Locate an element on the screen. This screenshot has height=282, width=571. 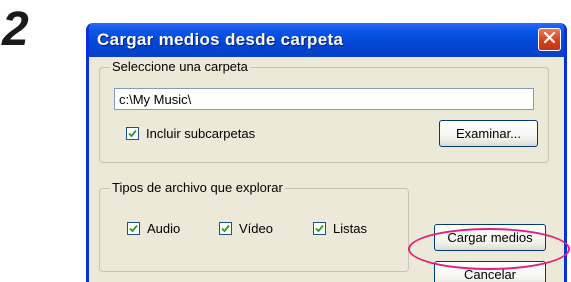
file-types-group-label: Tipos de archivo que explorar is located at coordinates (197, 187).